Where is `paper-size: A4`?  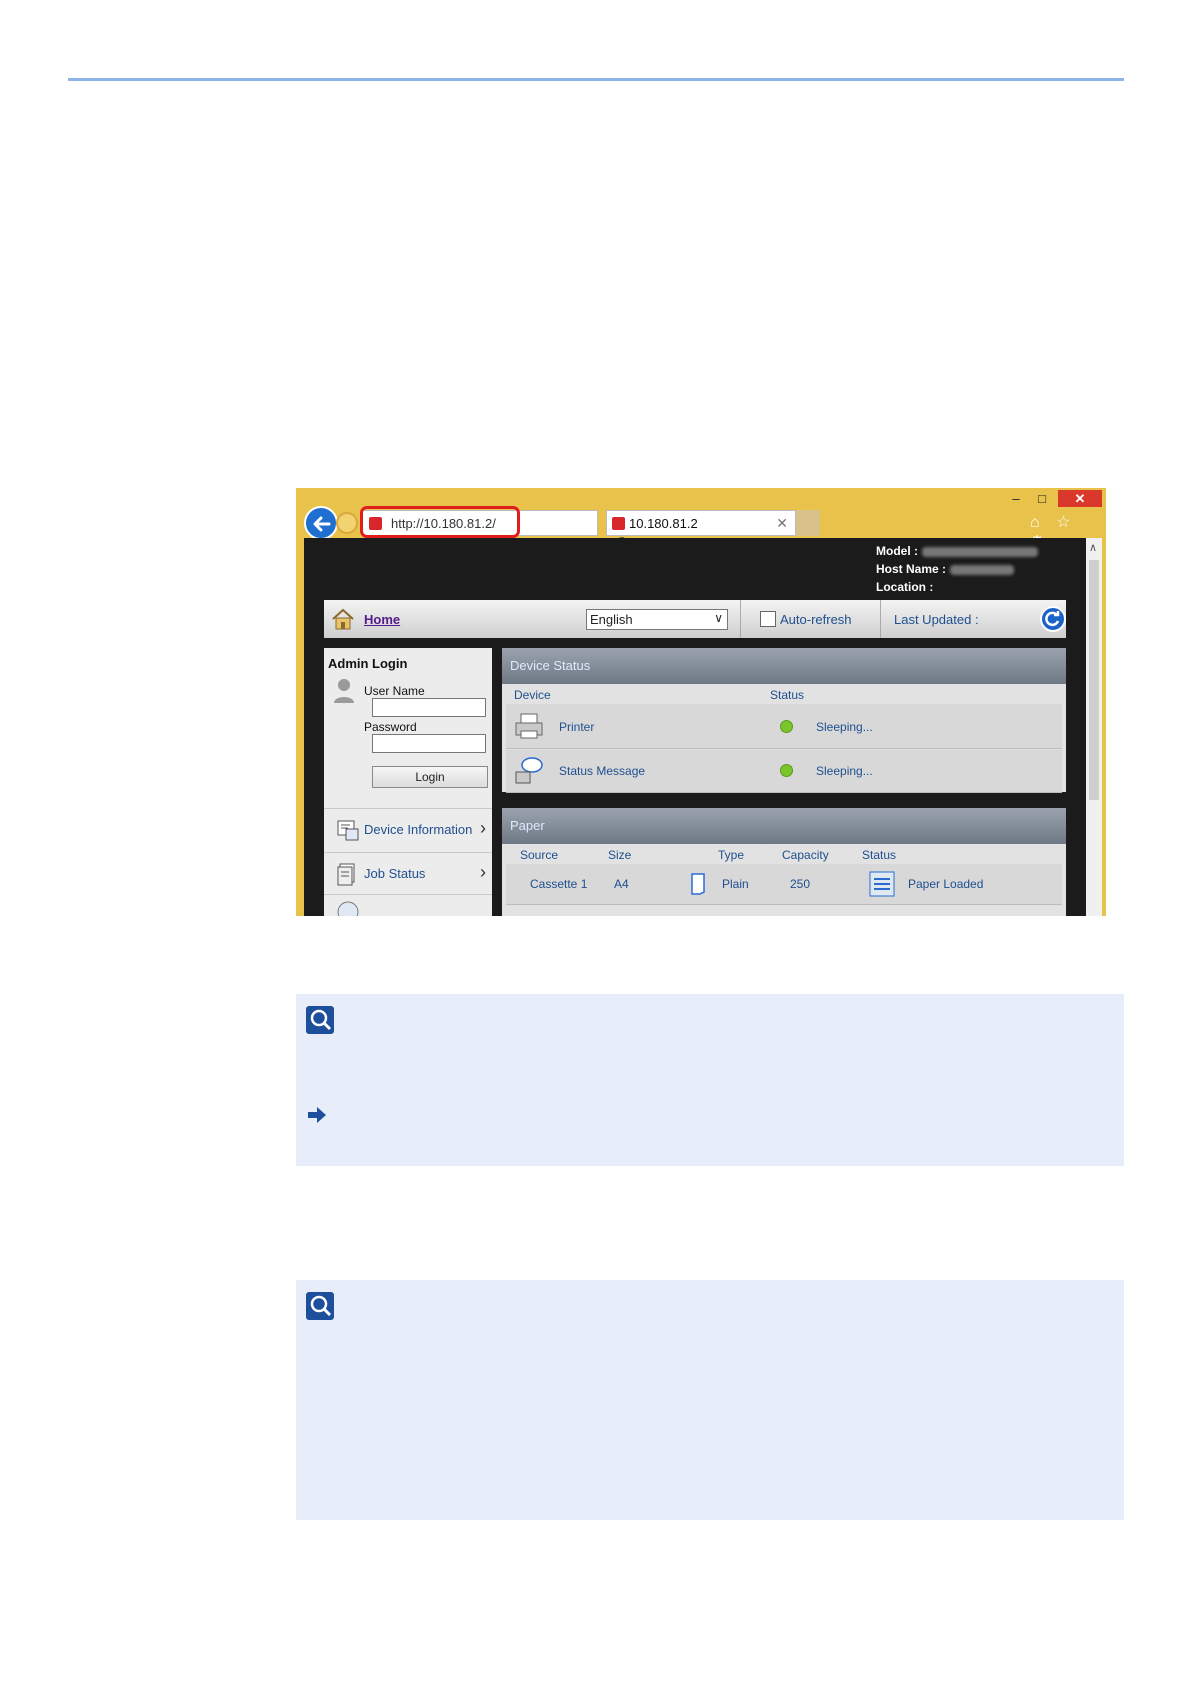 paper-size: A4 is located at coordinates (621, 884).